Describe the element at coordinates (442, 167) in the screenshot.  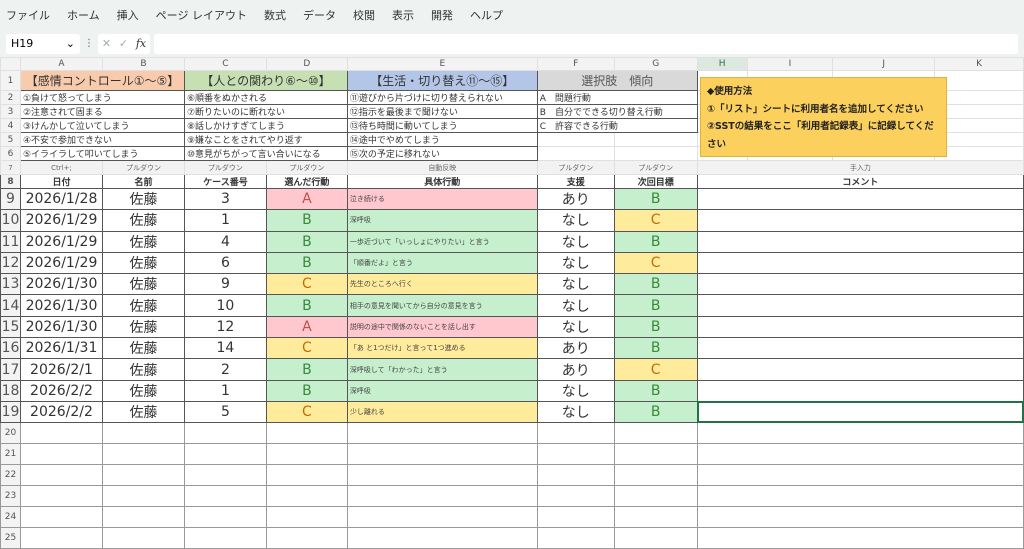
I see `input-hint: 自動反映` at that location.